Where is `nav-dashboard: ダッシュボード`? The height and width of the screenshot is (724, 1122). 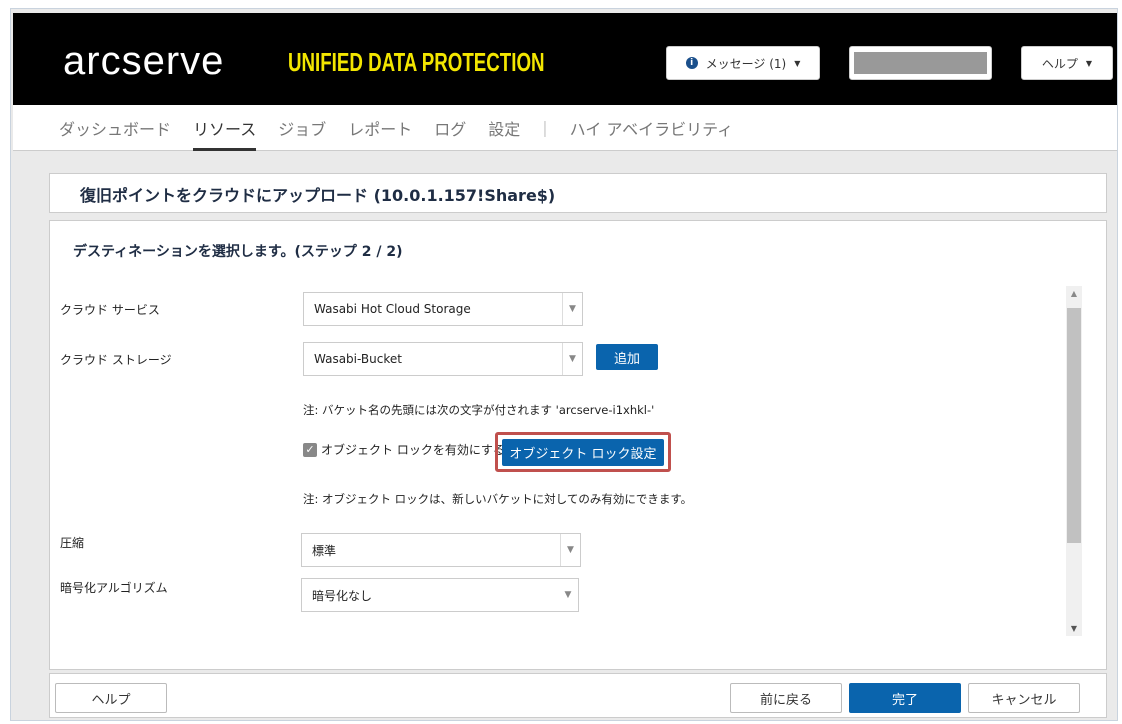
nav-dashboard: ダッシュボード is located at coordinates (115, 128).